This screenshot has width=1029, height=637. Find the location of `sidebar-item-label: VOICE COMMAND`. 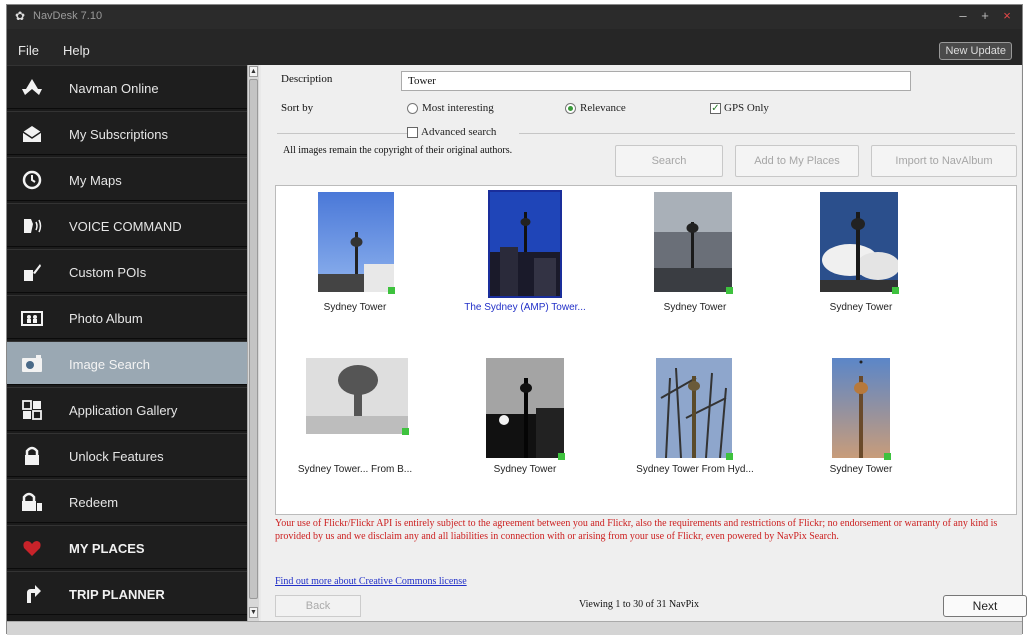

sidebar-item-label: VOICE COMMAND is located at coordinates (125, 226).